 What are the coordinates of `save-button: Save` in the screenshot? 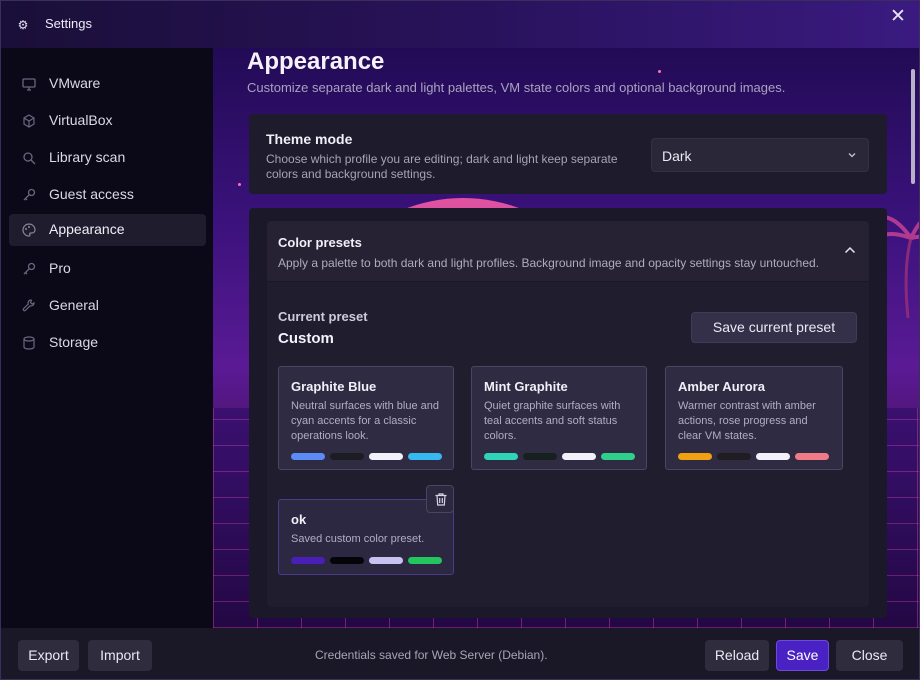 It's located at (802, 655).